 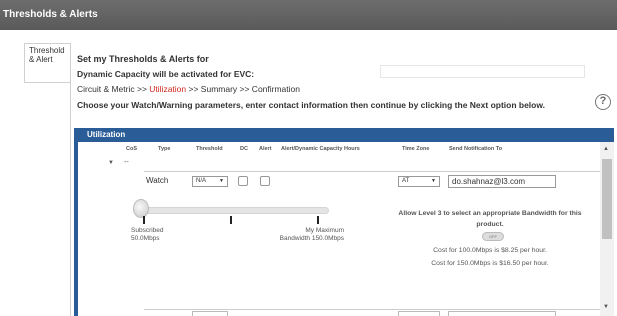 I want to click on col-header-timezone: Time Zone, so click(x=416, y=149).